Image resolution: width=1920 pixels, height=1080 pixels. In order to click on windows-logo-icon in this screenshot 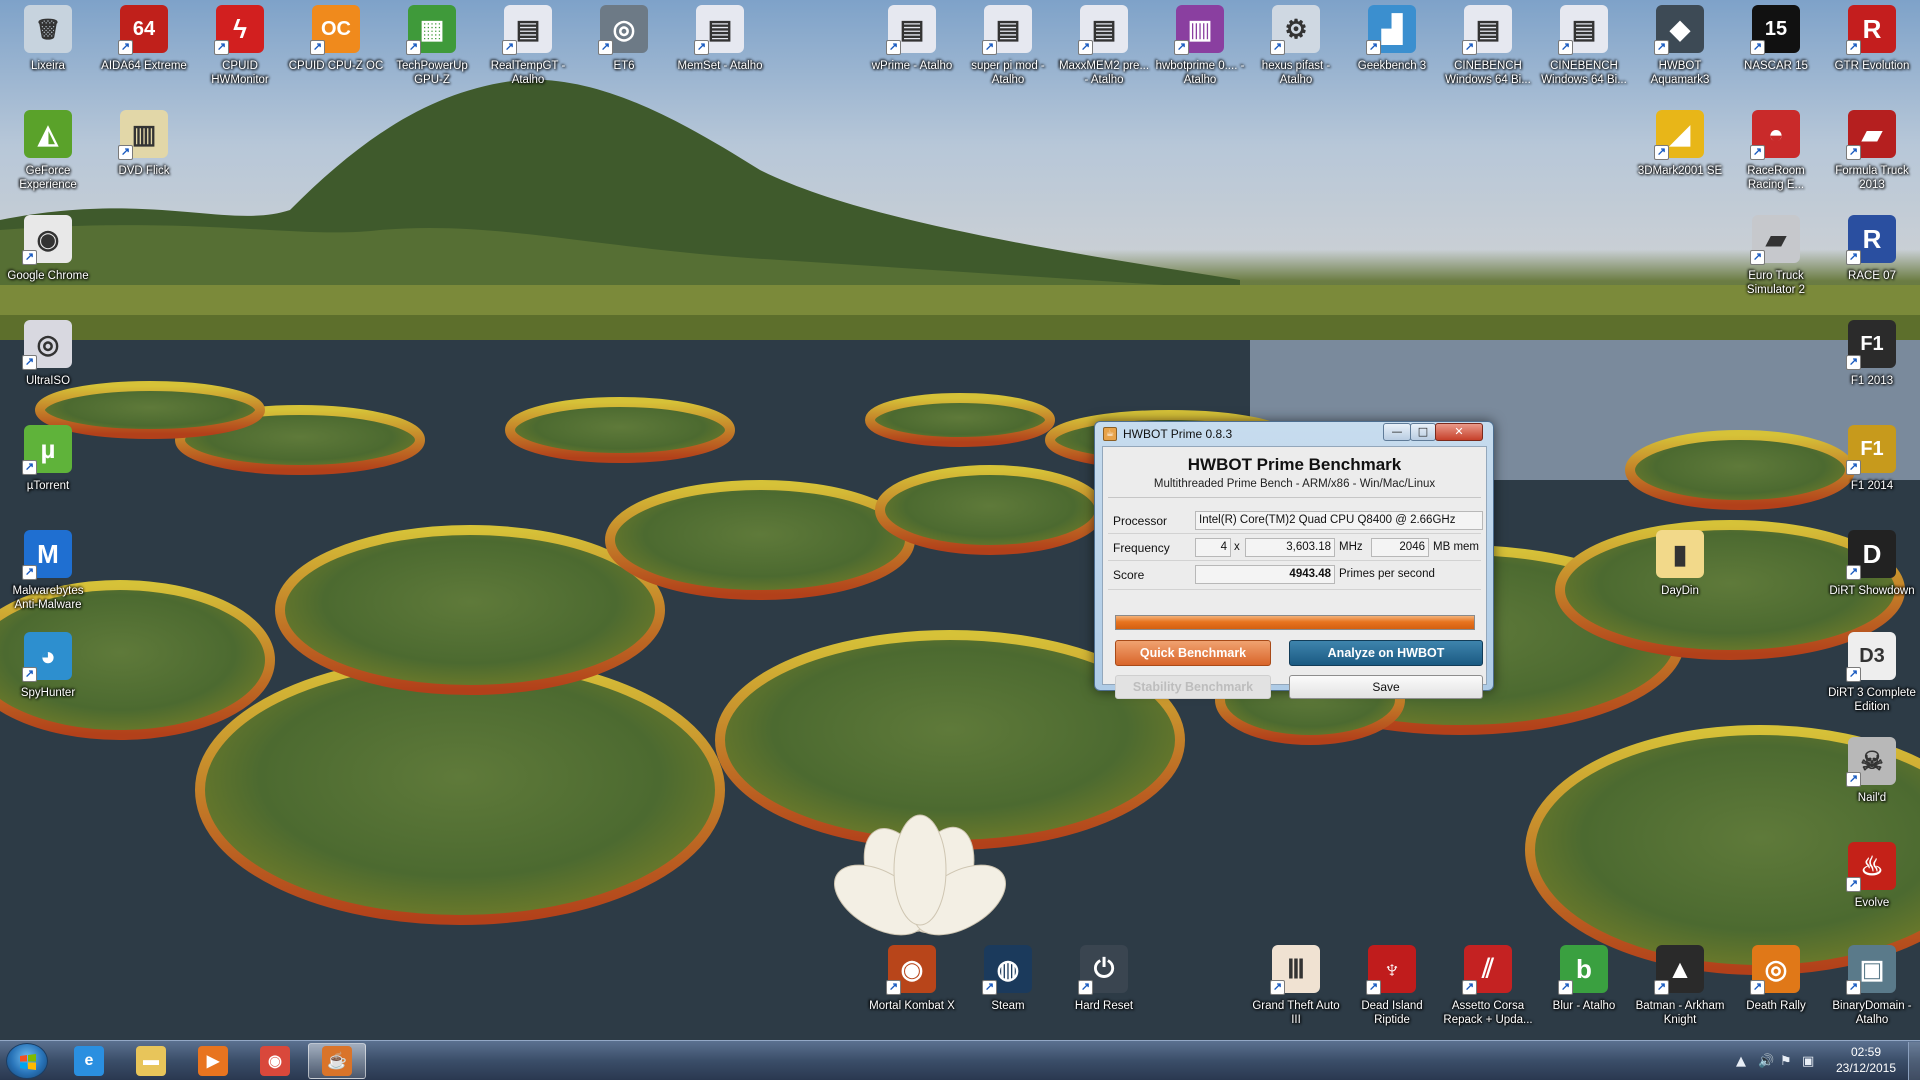, I will do `click(28, 1062)`.